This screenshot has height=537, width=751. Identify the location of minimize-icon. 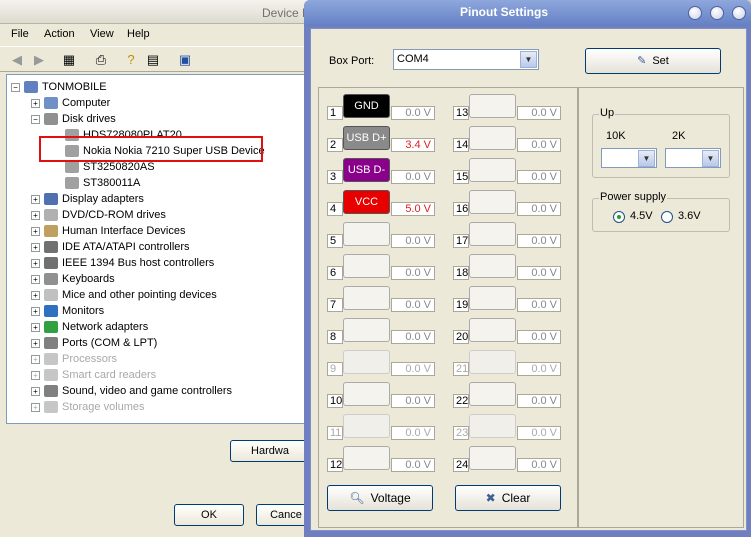
(695, 13).